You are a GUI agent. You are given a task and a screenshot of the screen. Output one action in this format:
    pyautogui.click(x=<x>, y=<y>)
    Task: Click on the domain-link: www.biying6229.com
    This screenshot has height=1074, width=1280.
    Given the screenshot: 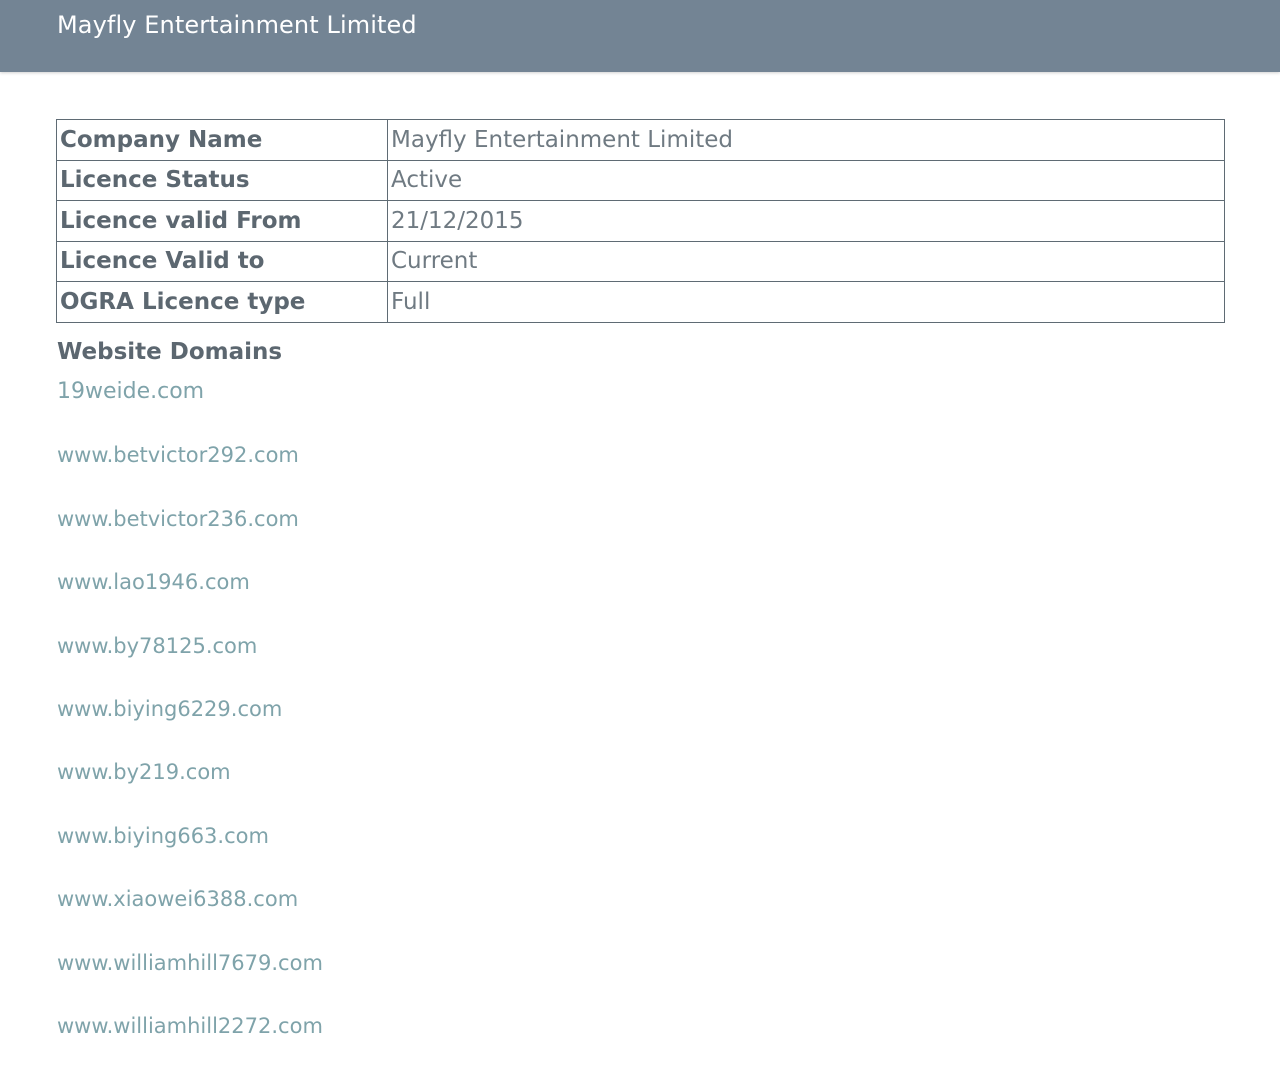 What is the action you would take?
    pyautogui.click(x=190, y=725)
    